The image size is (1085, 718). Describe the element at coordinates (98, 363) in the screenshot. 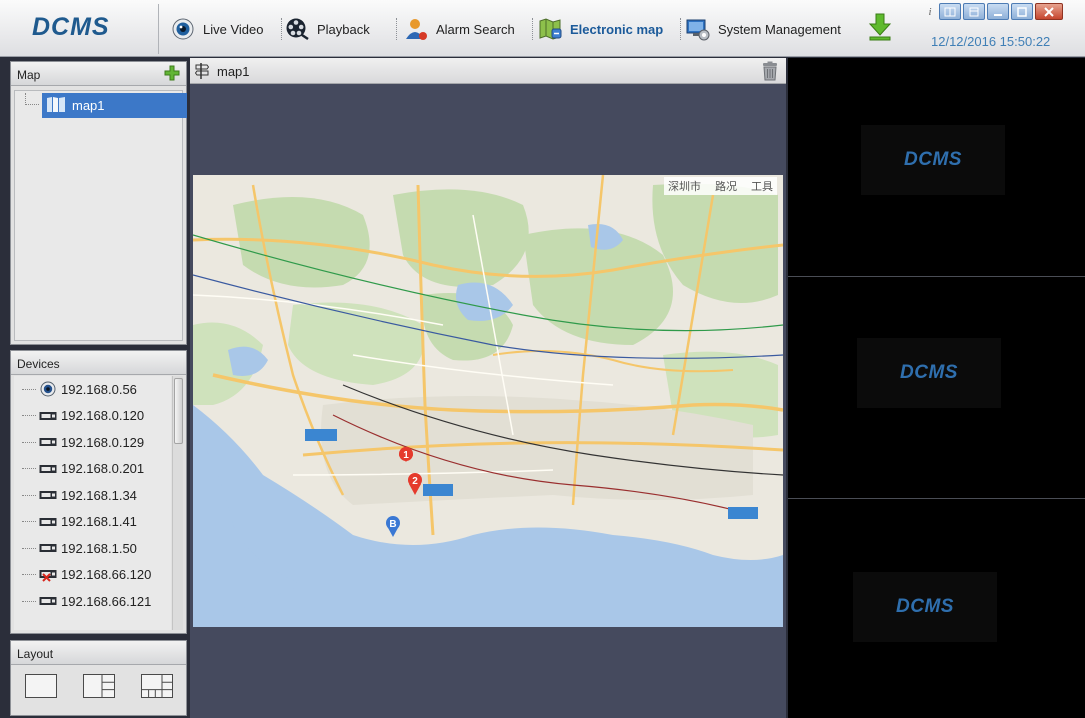

I see `devices-panel-header: Devices` at that location.